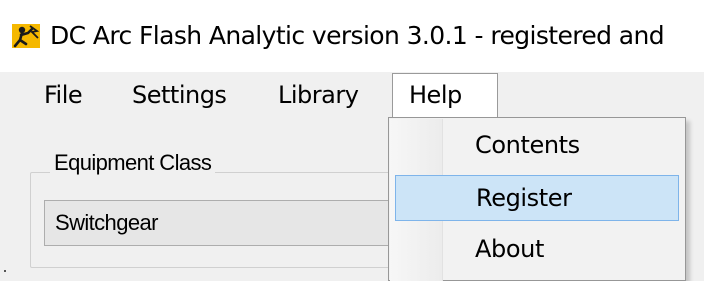 The height and width of the screenshot is (281, 704). Describe the element at coordinates (133, 163) in the screenshot. I see `equipment-class-label: Equipment Class` at that location.